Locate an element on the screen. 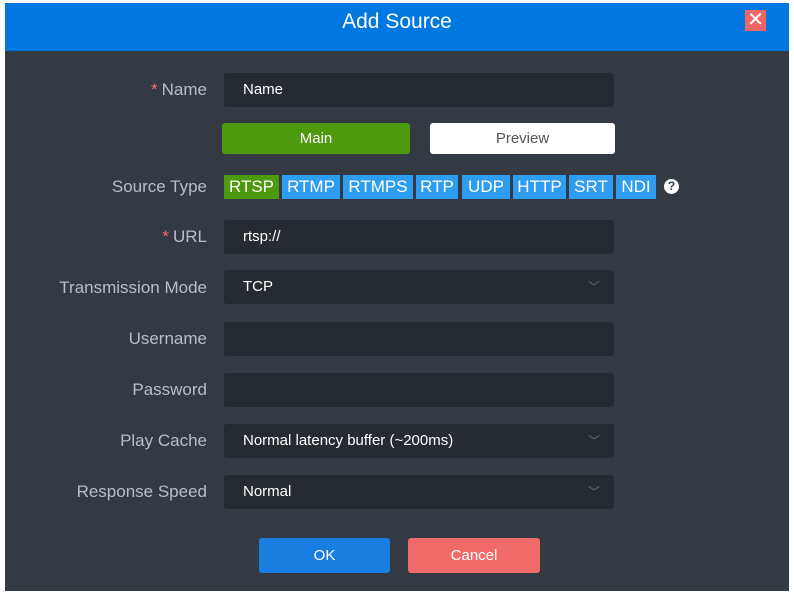 The height and width of the screenshot is (596, 794). url-input: rtsp:// is located at coordinates (419, 237).